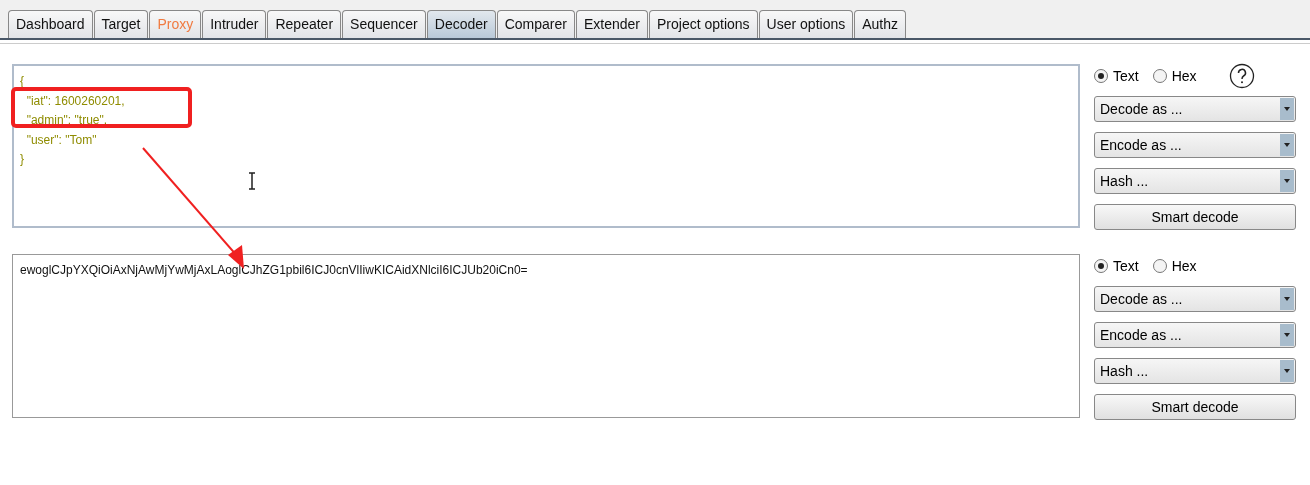 The image size is (1310, 485). What do you see at coordinates (1241, 76) in the screenshot?
I see `help-icon` at bounding box center [1241, 76].